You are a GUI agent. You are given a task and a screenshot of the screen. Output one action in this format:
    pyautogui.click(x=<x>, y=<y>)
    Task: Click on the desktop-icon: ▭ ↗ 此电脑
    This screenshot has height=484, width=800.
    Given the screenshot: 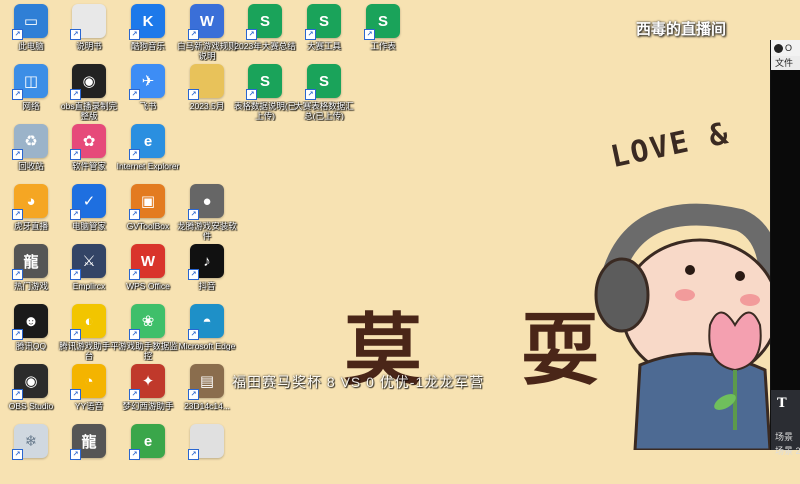 What is the action you would take?
    pyautogui.click(x=31, y=34)
    